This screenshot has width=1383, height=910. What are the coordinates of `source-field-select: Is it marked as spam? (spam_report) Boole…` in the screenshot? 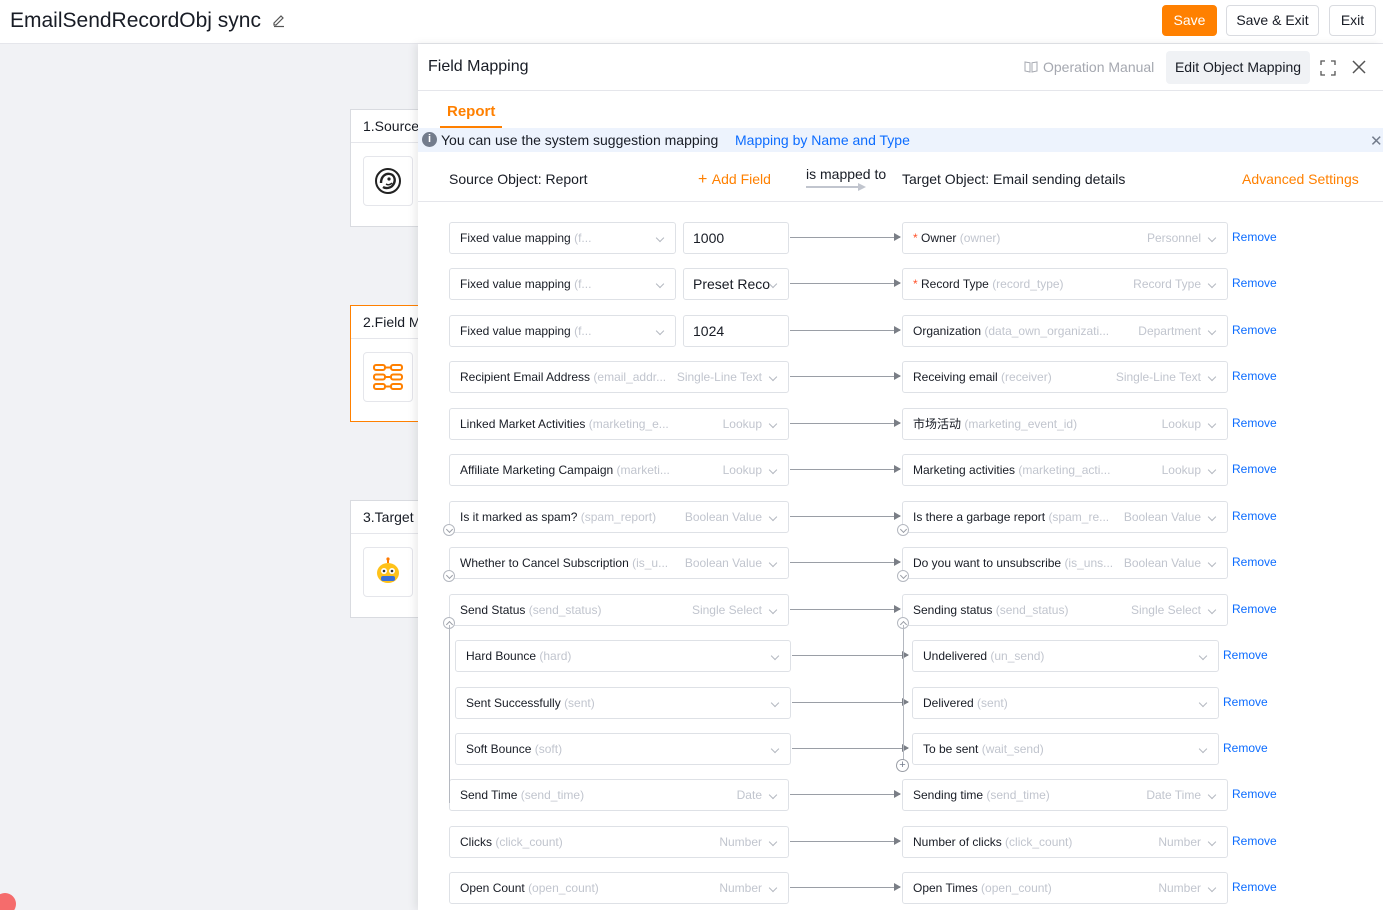 It's located at (619, 517).